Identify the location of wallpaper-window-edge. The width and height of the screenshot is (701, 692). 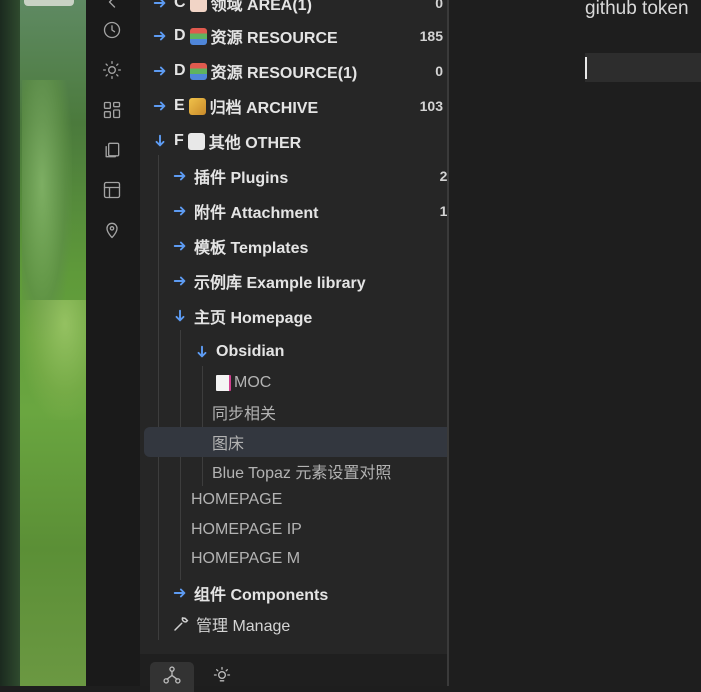
(49, 3).